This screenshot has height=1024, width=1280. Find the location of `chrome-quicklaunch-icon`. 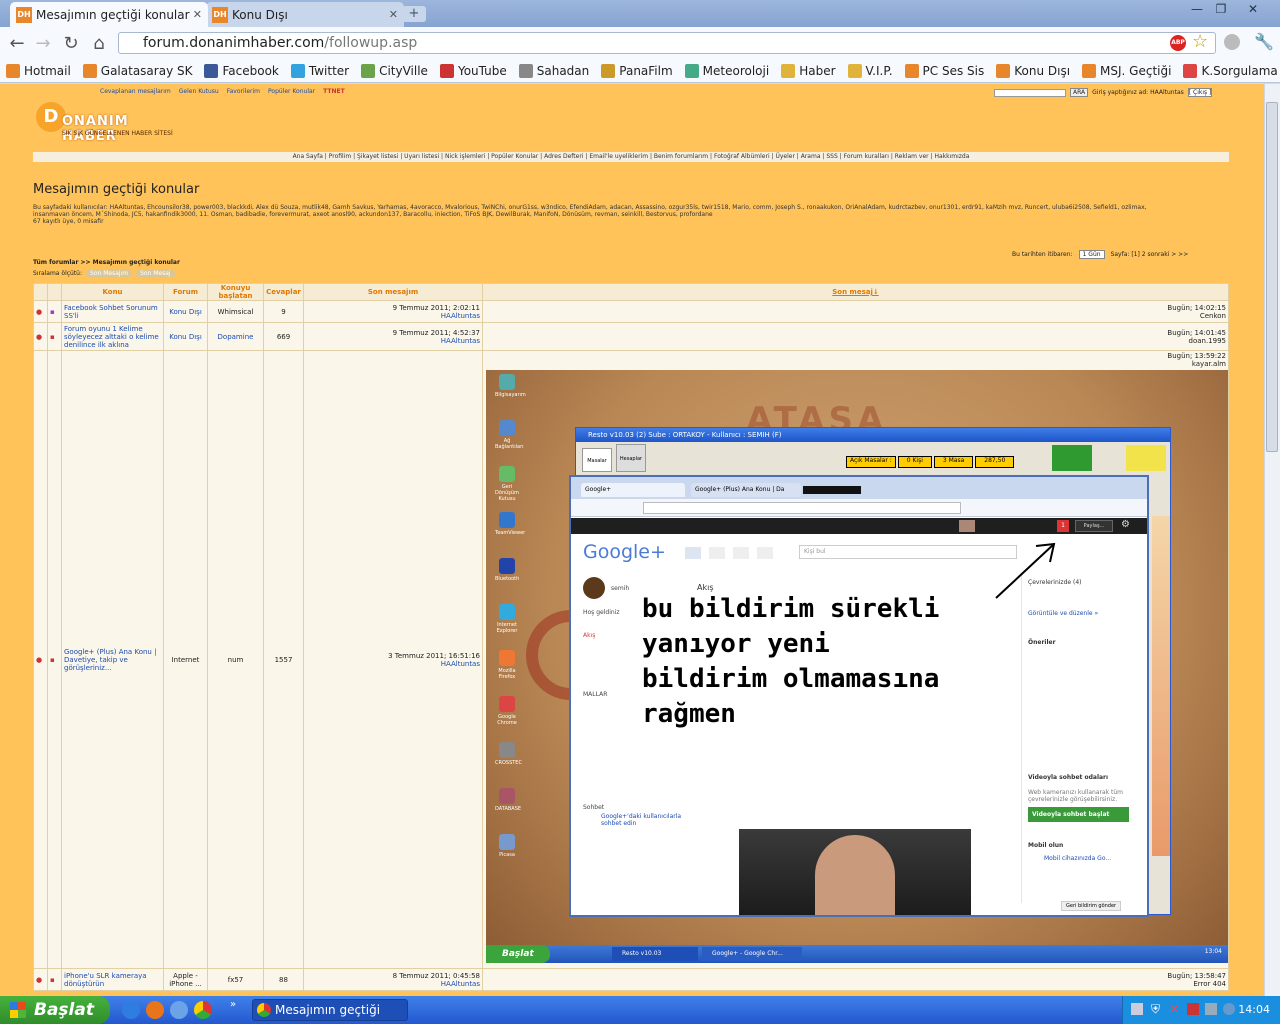

chrome-quicklaunch-icon is located at coordinates (203, 1010).